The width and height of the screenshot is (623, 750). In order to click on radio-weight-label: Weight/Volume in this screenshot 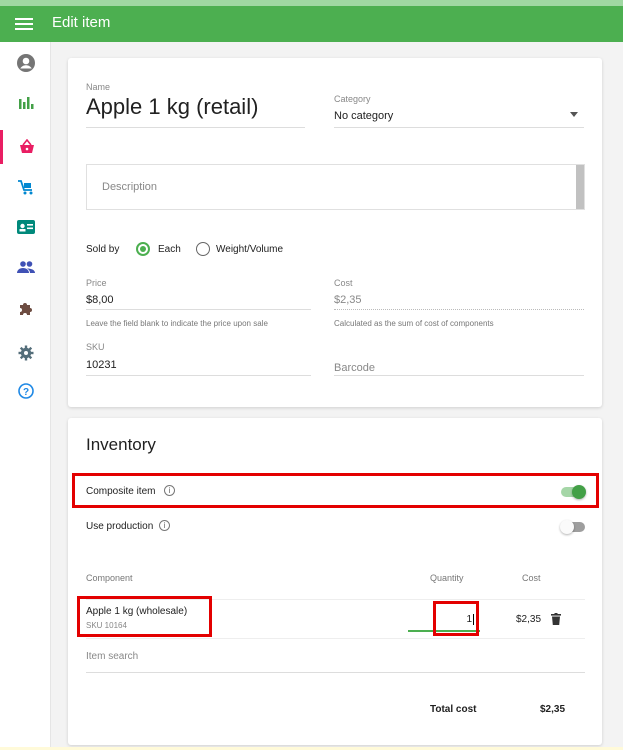, I will do `click(250, 249)`.